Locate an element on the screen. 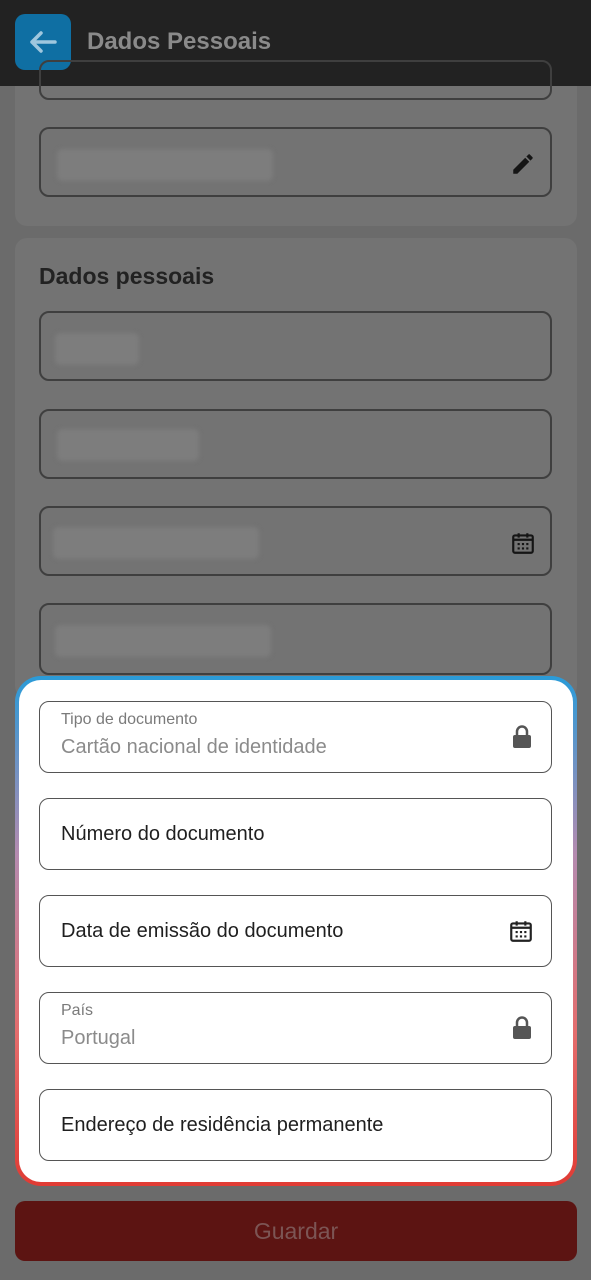  country-value: Portugal is located at coordinates (98, 1038).